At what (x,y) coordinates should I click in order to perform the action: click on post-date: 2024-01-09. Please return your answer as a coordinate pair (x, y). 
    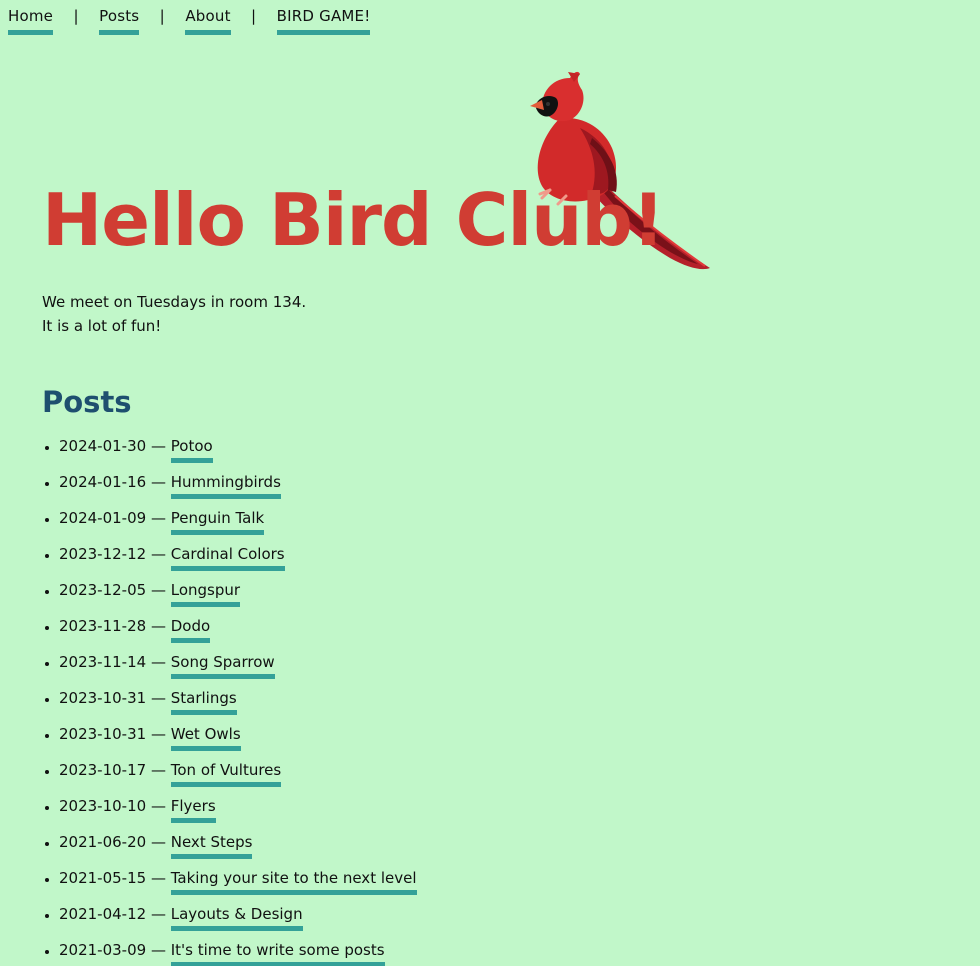
    Looking at the image, I should click on (103, 518).